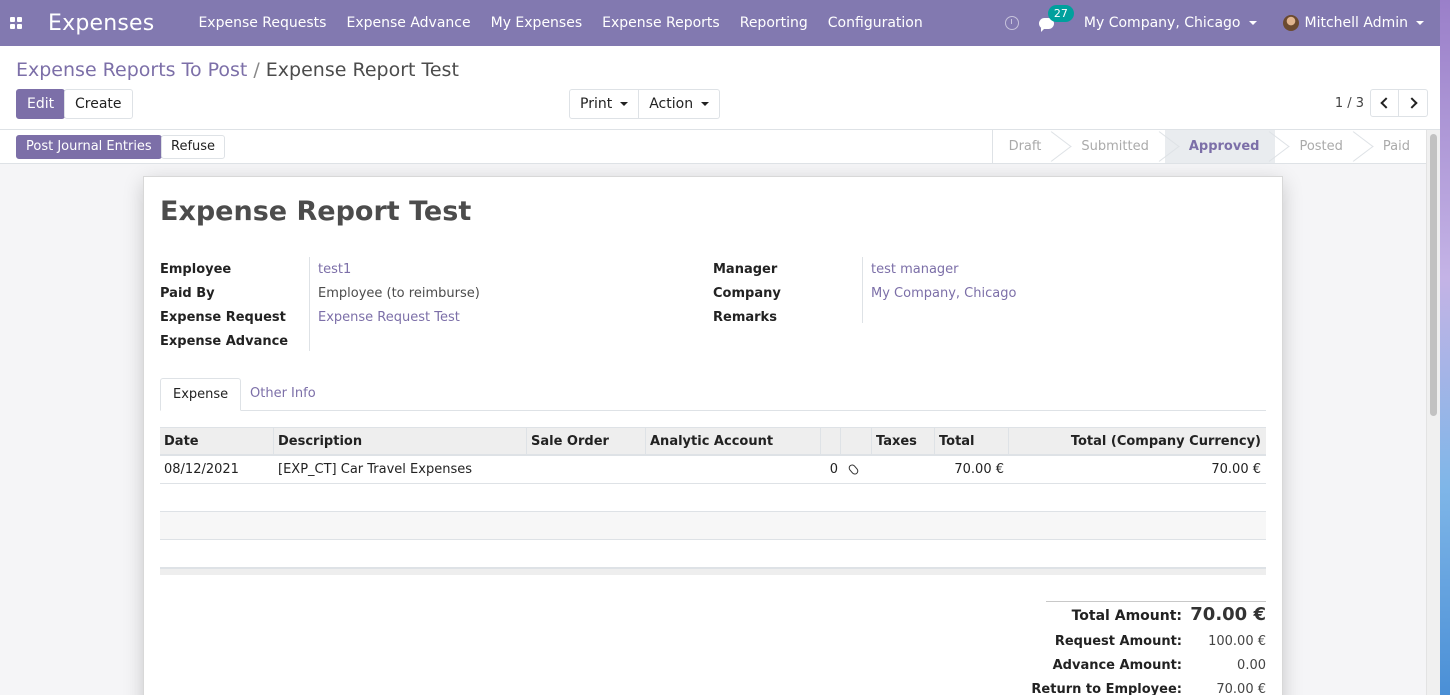  What do you see at coordinates (1117, 665) in the screenshot?
I see `advance-amount-label: Advance Amount:` at bounding box center [1117, 665].